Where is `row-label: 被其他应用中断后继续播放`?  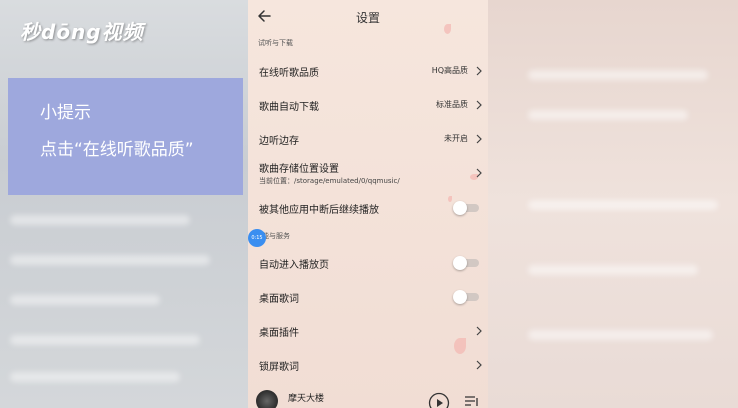 row-label: 被其他应用中断后继续播放 is located at coordinates (319, 210).